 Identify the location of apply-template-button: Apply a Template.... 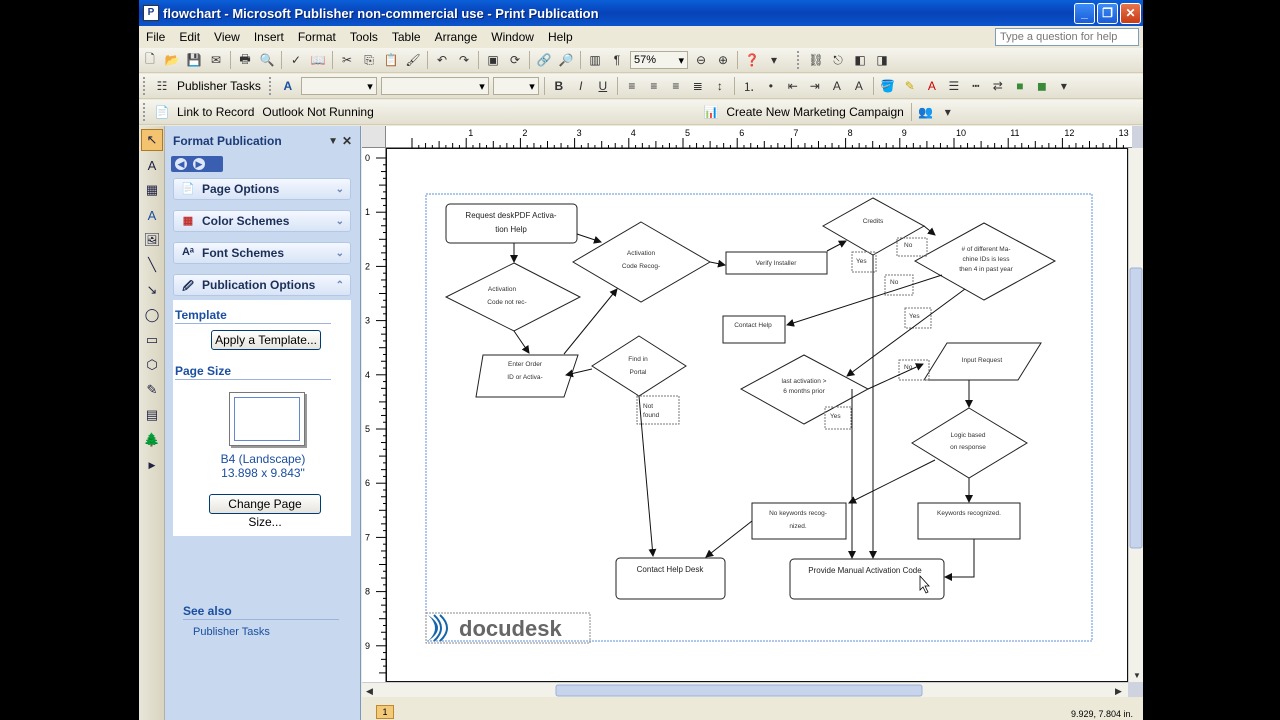
(266, 340).